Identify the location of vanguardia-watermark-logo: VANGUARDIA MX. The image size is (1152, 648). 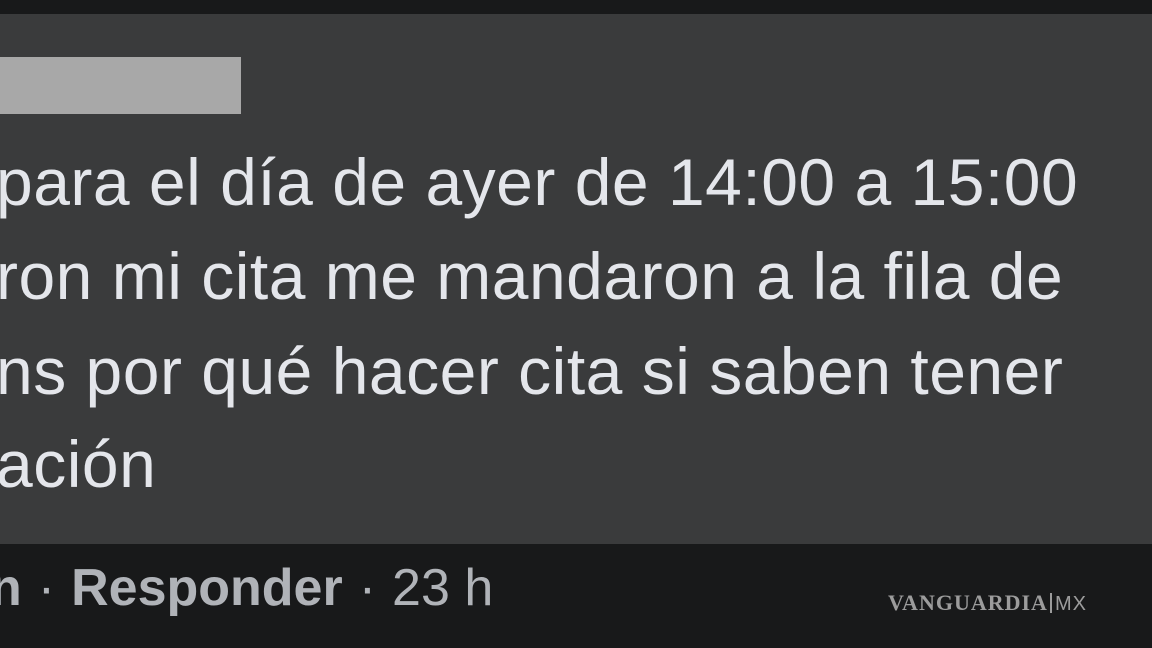
(987, 603).